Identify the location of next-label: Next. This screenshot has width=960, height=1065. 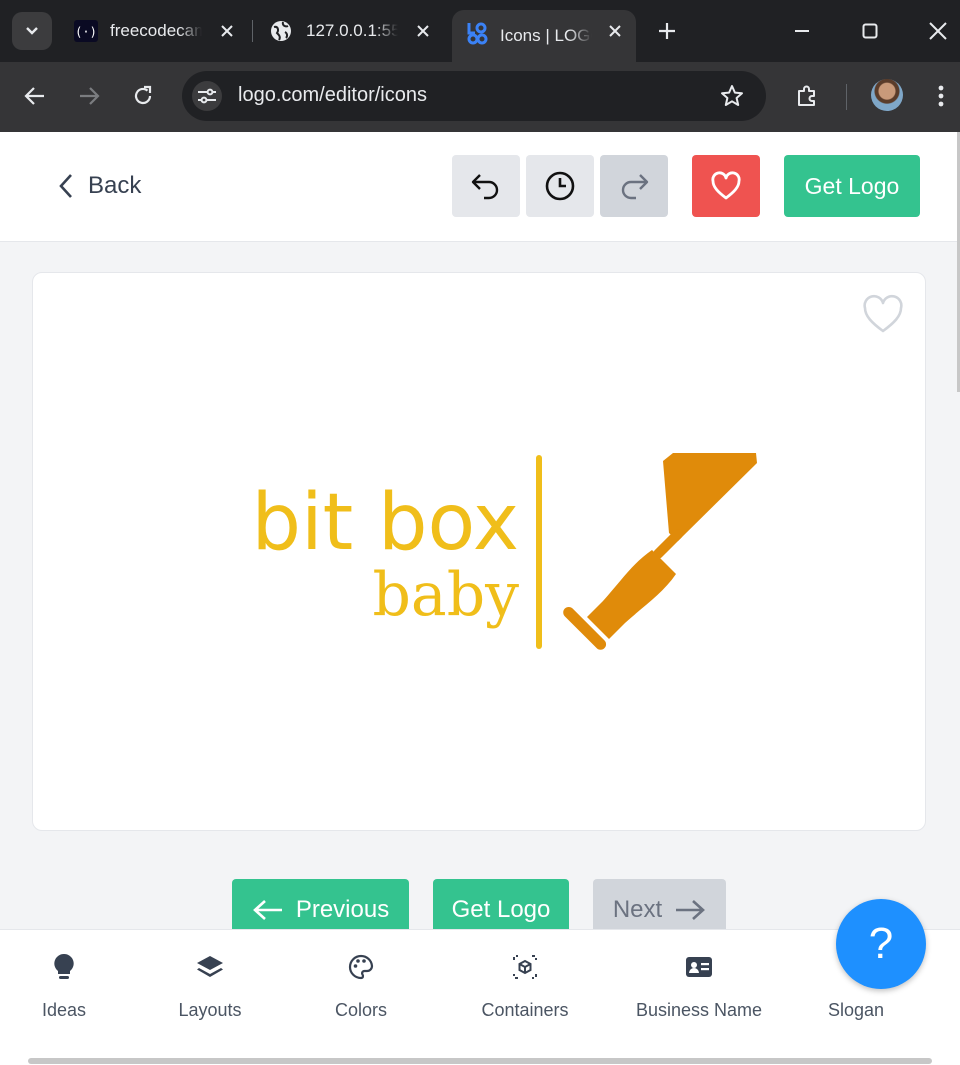
(637, 909).